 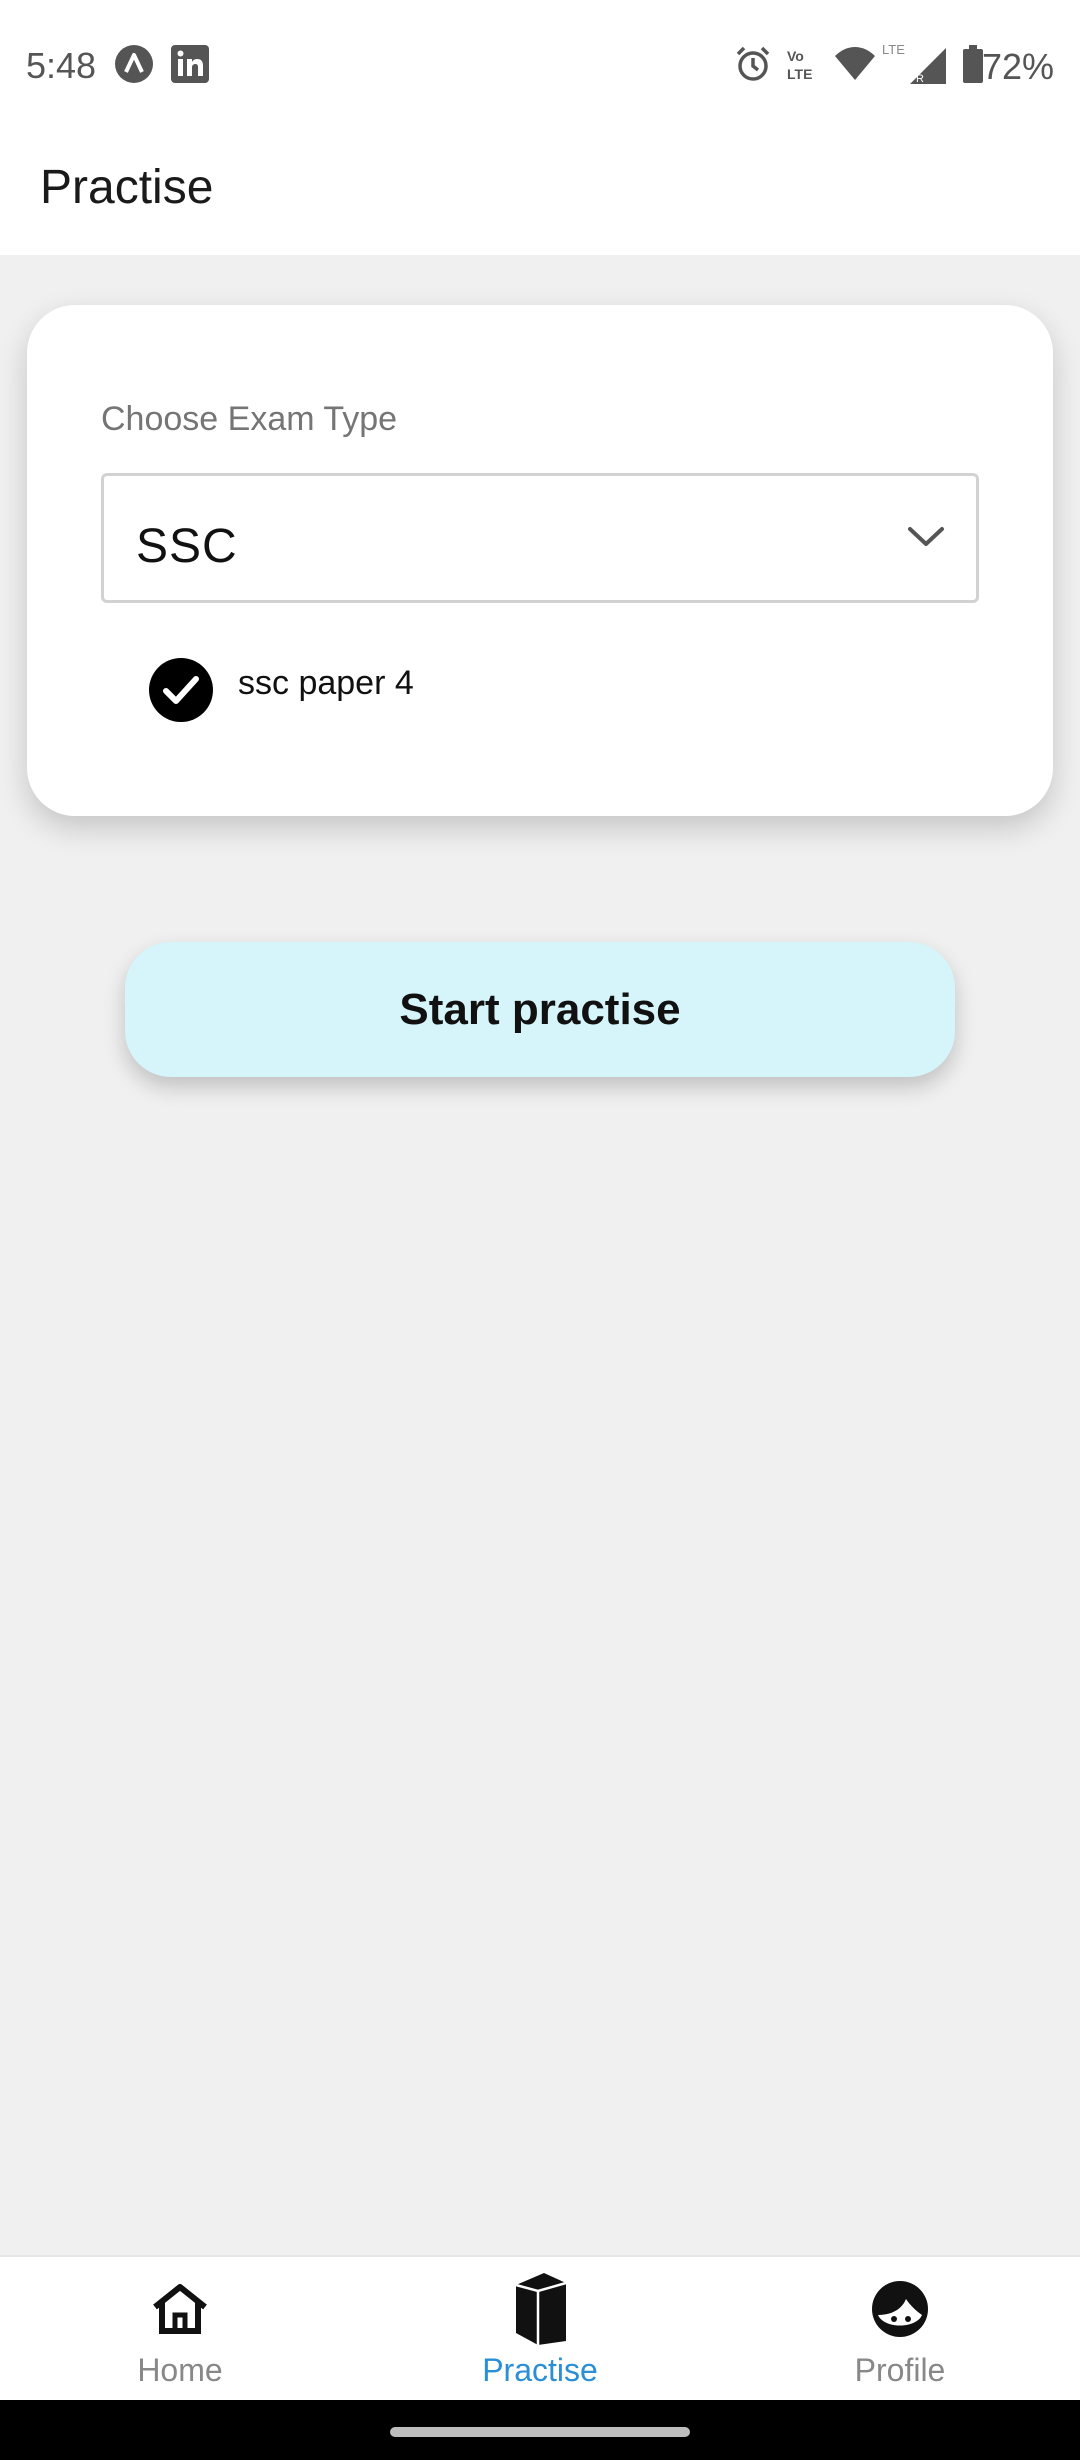 I want to click on exam-type-label: Choose Exam Type, so click(x=249, y=419).